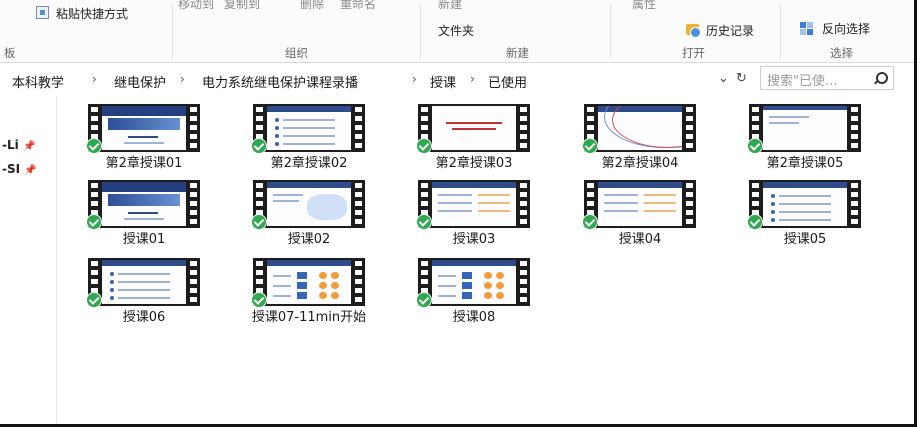 The image size is (922, 427). I want to click on paste-shortcut-icon, so click(42, 12).